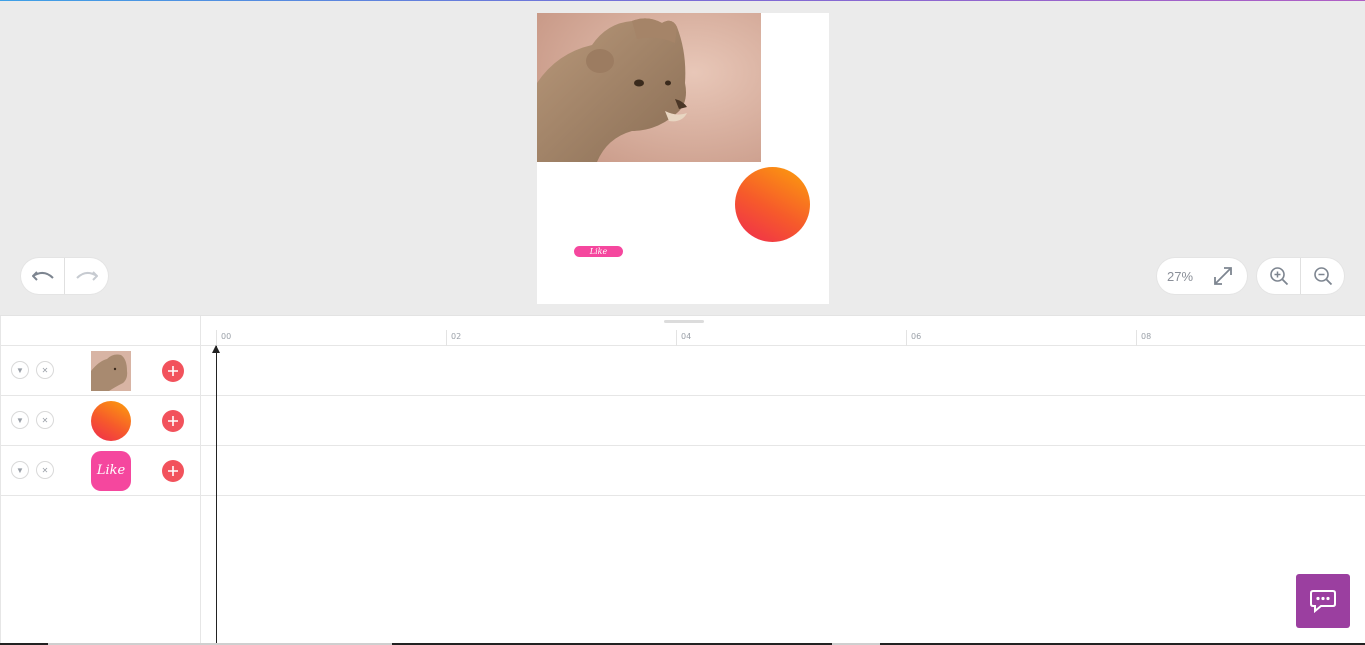 The image size is (1365, 645). I want to click on gradient-circle-shape, so click(772, 204).